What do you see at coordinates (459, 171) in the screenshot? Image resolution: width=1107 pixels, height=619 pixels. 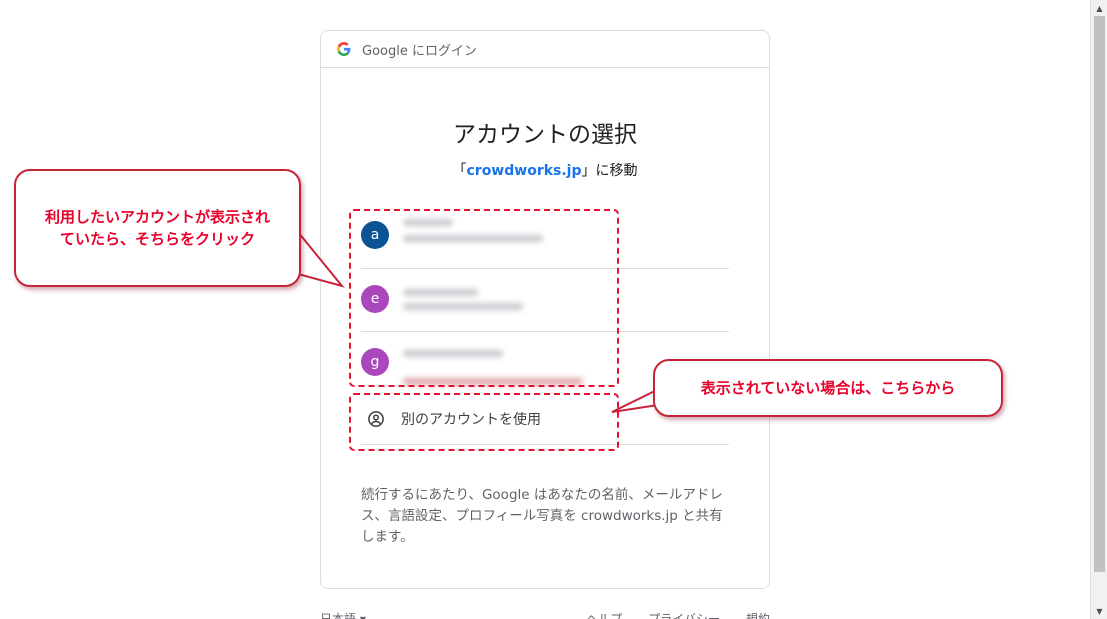 I see `subtitle-prefix: 「` at bounding box center [459, 171].